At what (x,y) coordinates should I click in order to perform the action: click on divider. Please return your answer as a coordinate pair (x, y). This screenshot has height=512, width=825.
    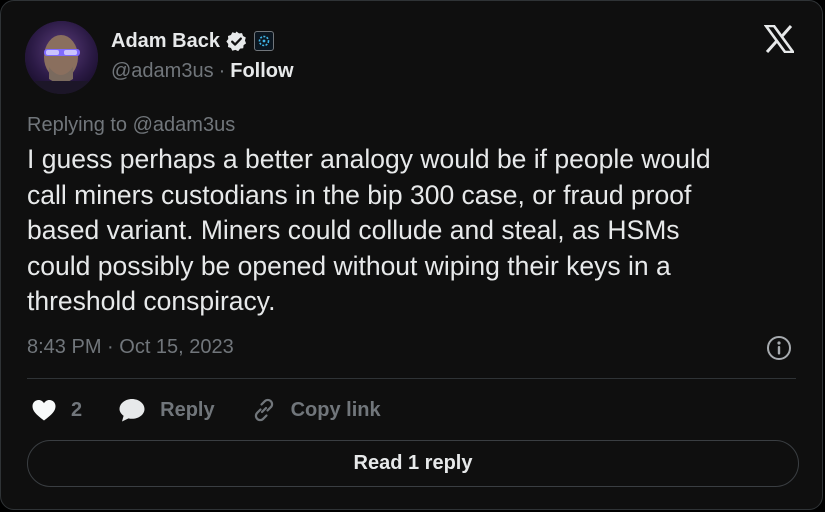
    Looking at the image, I should click on (411, 378).